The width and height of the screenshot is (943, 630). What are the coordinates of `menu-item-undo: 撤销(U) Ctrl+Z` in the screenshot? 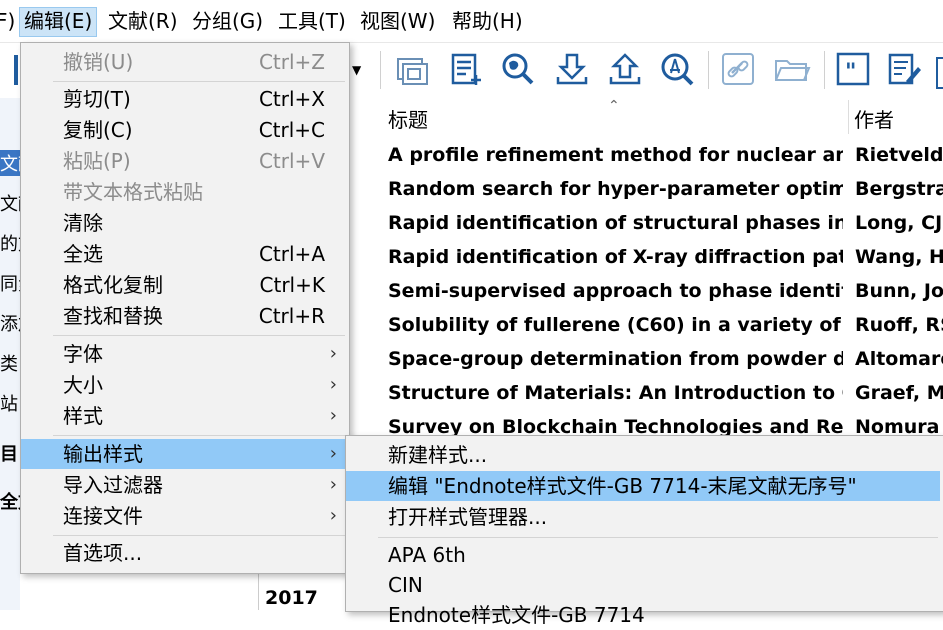 It's located at (194, 62).